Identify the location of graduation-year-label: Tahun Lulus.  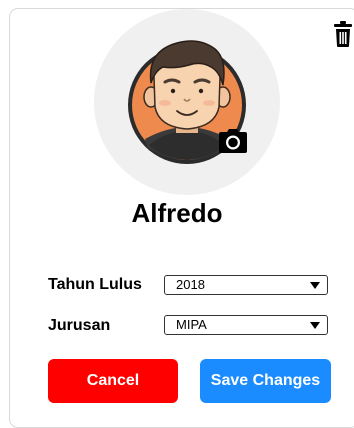
(95, 284).